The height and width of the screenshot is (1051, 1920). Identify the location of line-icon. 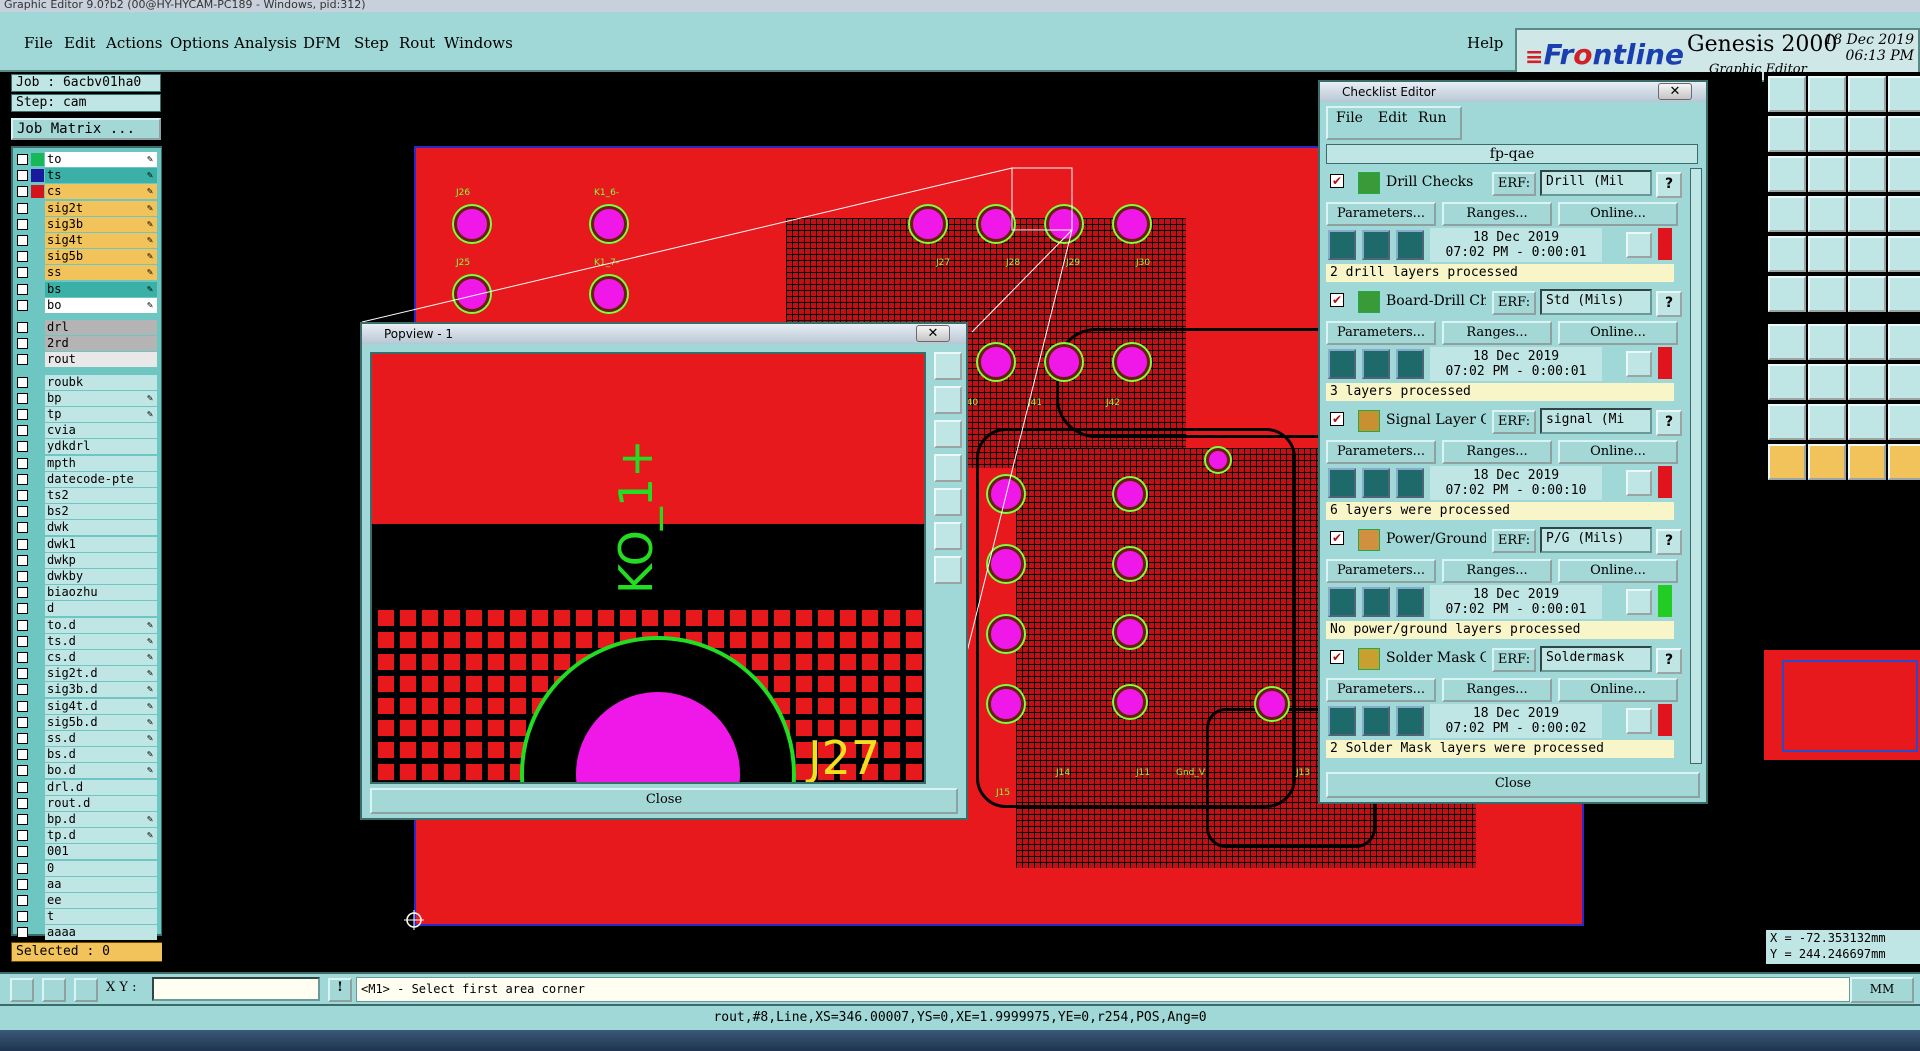
(1867, 294).